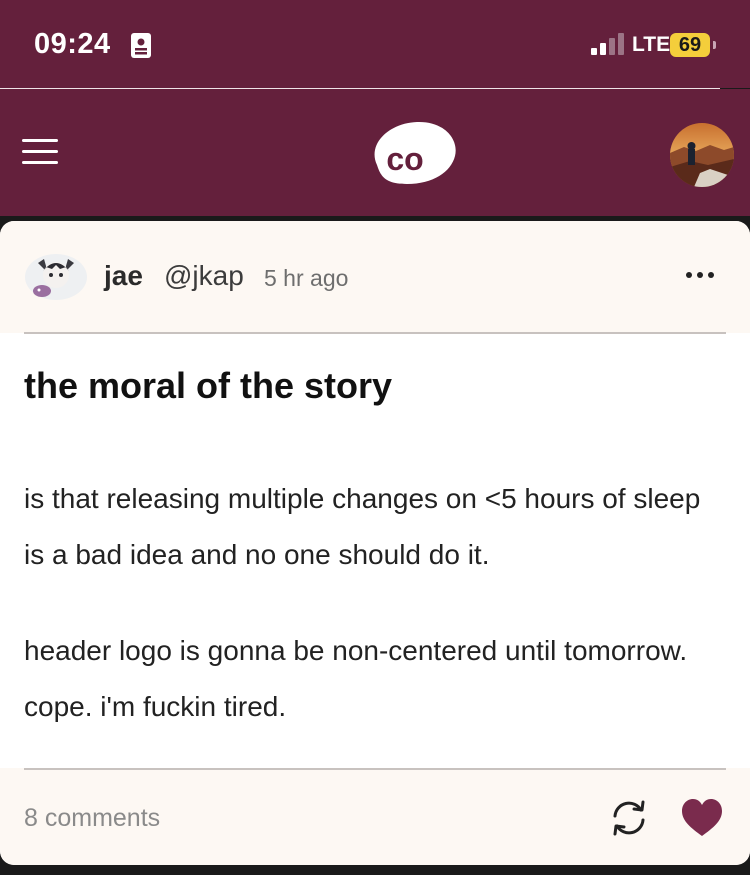  I want to click on post-header-divider, so click(375, 333).